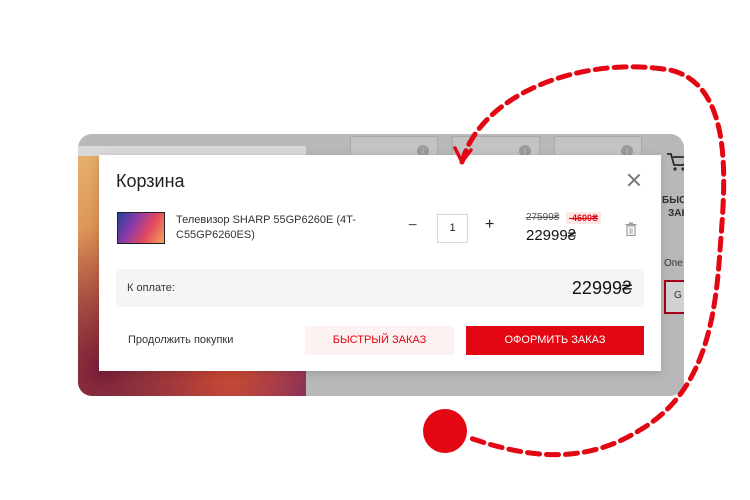 Image resolution: width=750 pixels, height=500 pixels. What do you see at coordinates (543, 217) in the screenshot?
I see `old-price: 27599₴` at bounding box center [543, 217].